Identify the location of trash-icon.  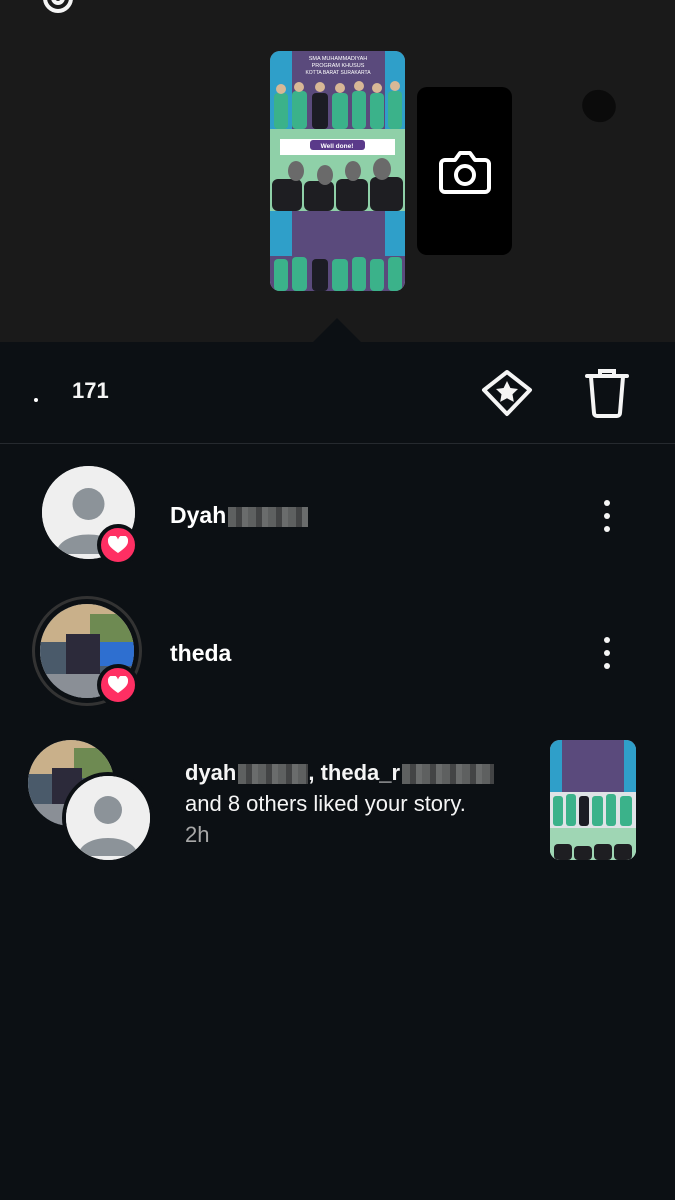
(607, 393).